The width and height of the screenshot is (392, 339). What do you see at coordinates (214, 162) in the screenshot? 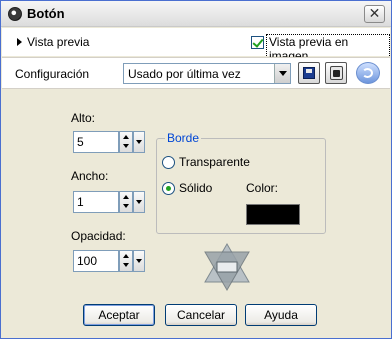
I see `transparent-label: Transparente` at bounding box center [214, 162].